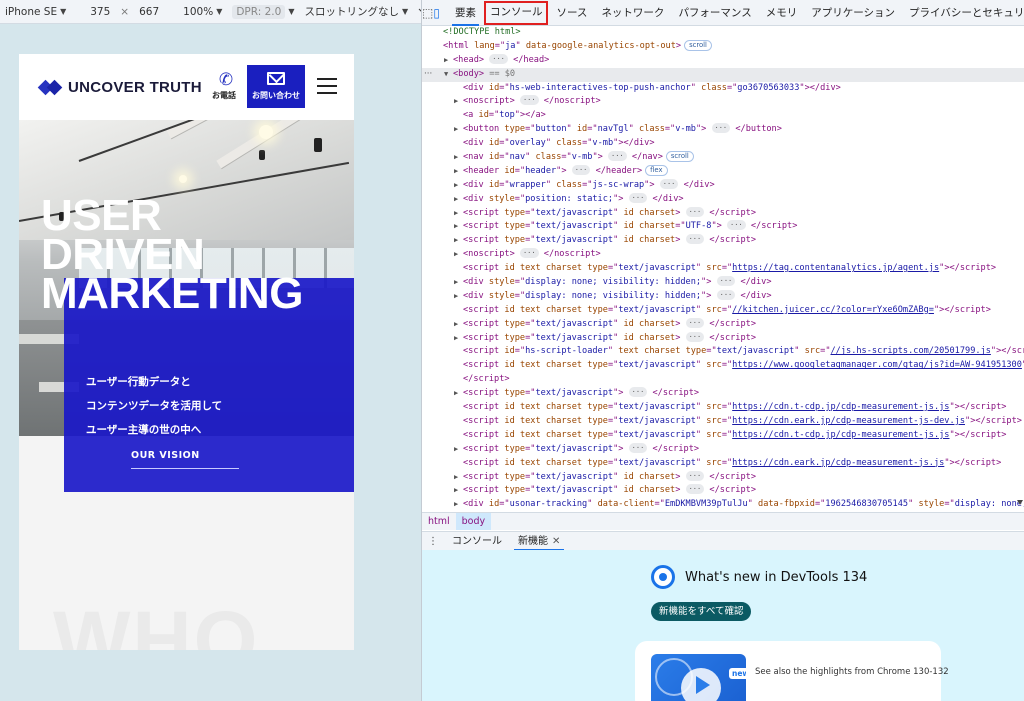 The width and height of the screenshot is (1024, 701). What do you see at coordinates (202, 12) in the screenshot?
I see `zoom-select: 100% ▼` at bounding box center [202, 12].